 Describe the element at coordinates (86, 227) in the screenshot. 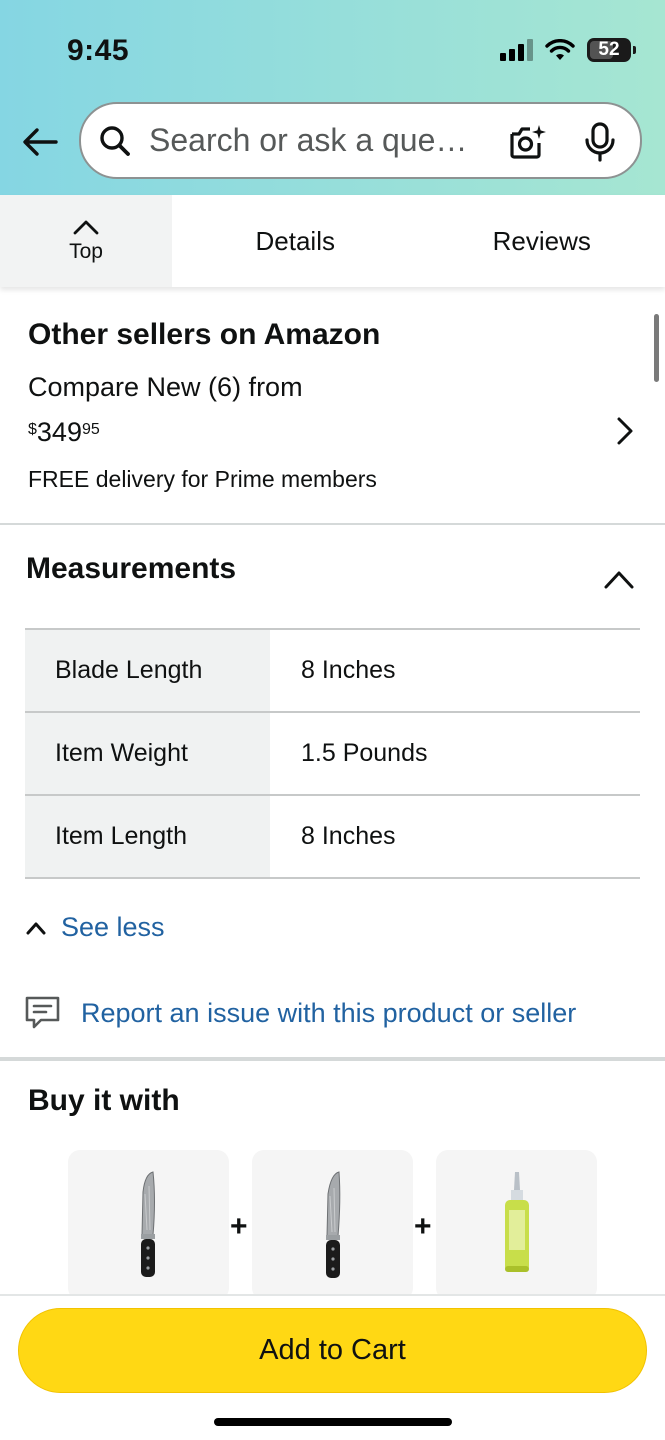

I see `chevron-up-icon` at that location.